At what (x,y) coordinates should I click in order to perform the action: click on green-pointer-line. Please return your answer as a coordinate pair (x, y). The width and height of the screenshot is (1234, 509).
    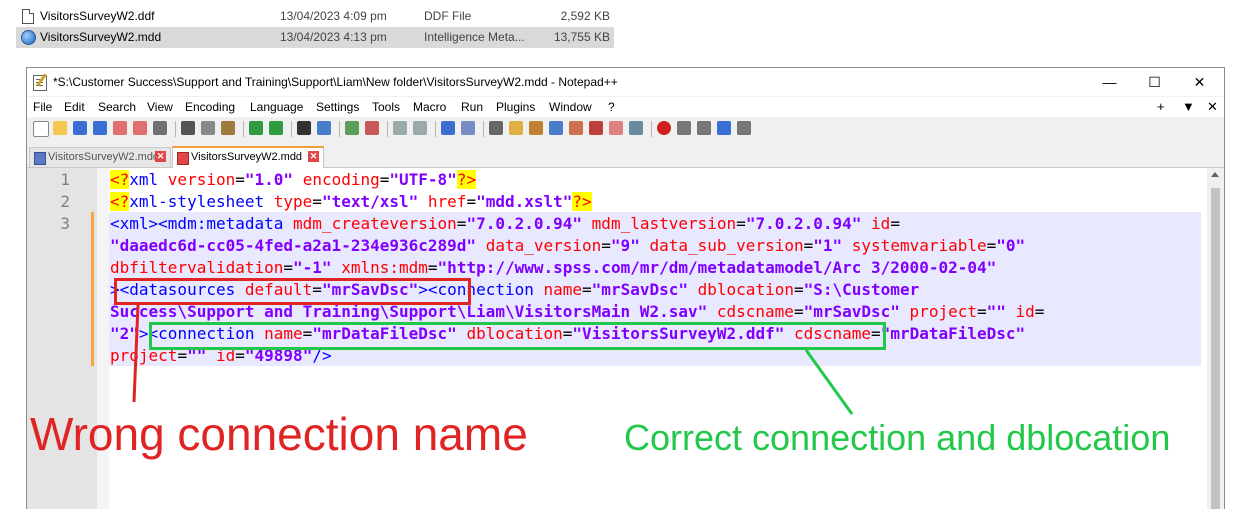
    Looking at the image, I should click on (829, 382).